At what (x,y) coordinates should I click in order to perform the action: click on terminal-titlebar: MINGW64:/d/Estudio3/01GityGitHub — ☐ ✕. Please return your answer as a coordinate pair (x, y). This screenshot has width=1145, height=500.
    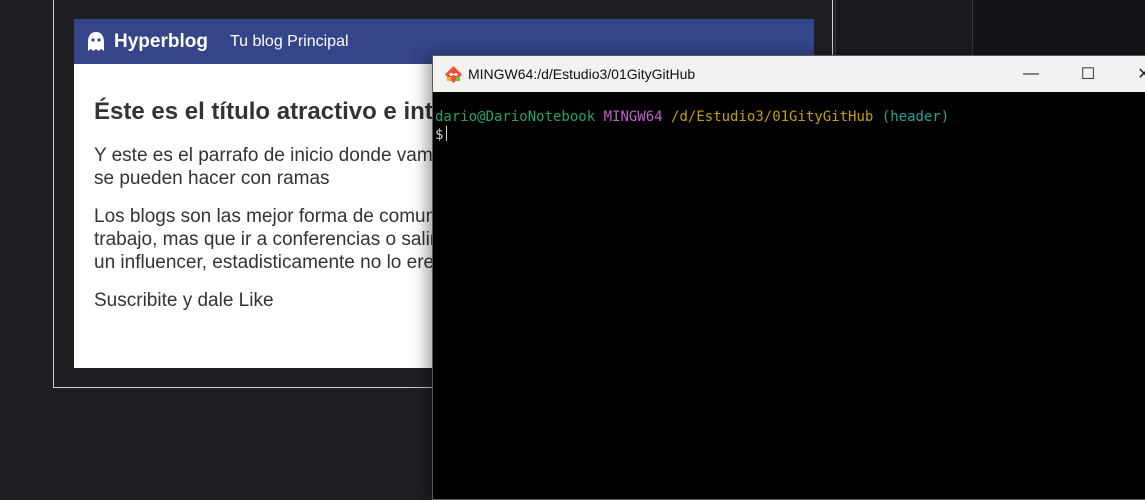
    Looking at the image, I should click on (789, 74).